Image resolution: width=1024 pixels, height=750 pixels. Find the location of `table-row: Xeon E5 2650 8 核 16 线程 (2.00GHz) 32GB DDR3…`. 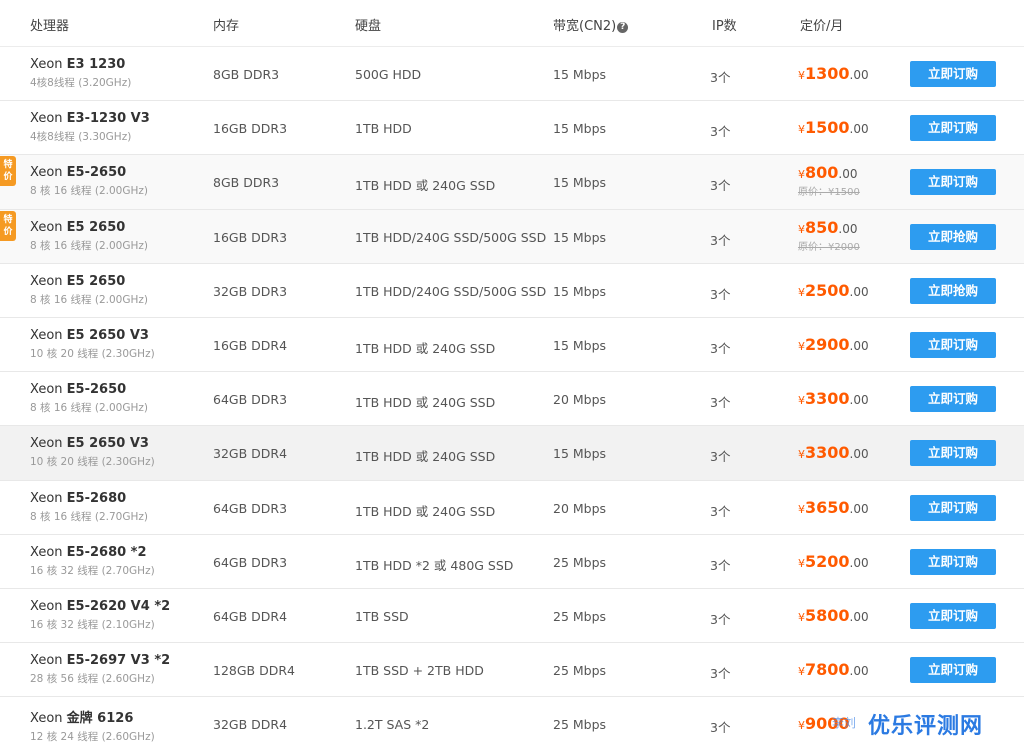

table-row: Xeon E5 2650 8 核 16 线程 (2.00GHz) 32GB DDR3… is located at coordinates (512, 290).